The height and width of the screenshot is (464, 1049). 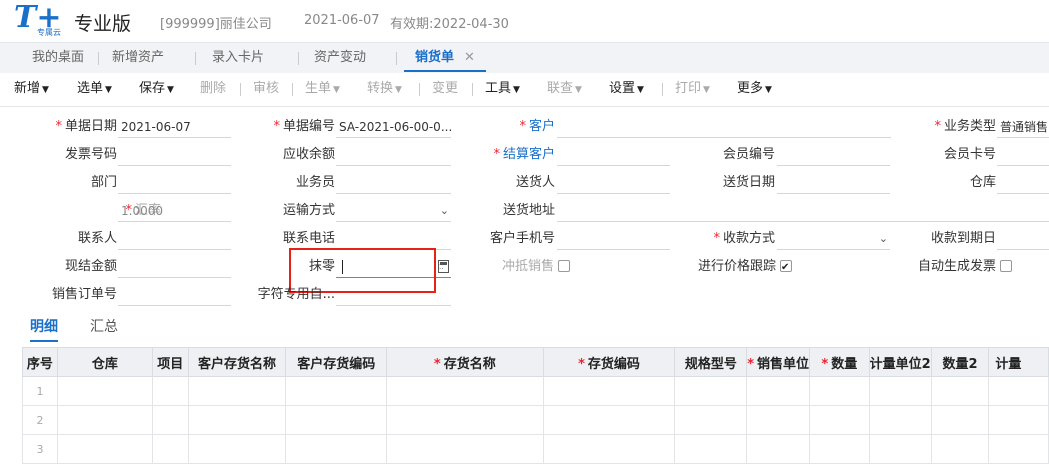 I want to click on mobile-field, so click(x=613, y=239).